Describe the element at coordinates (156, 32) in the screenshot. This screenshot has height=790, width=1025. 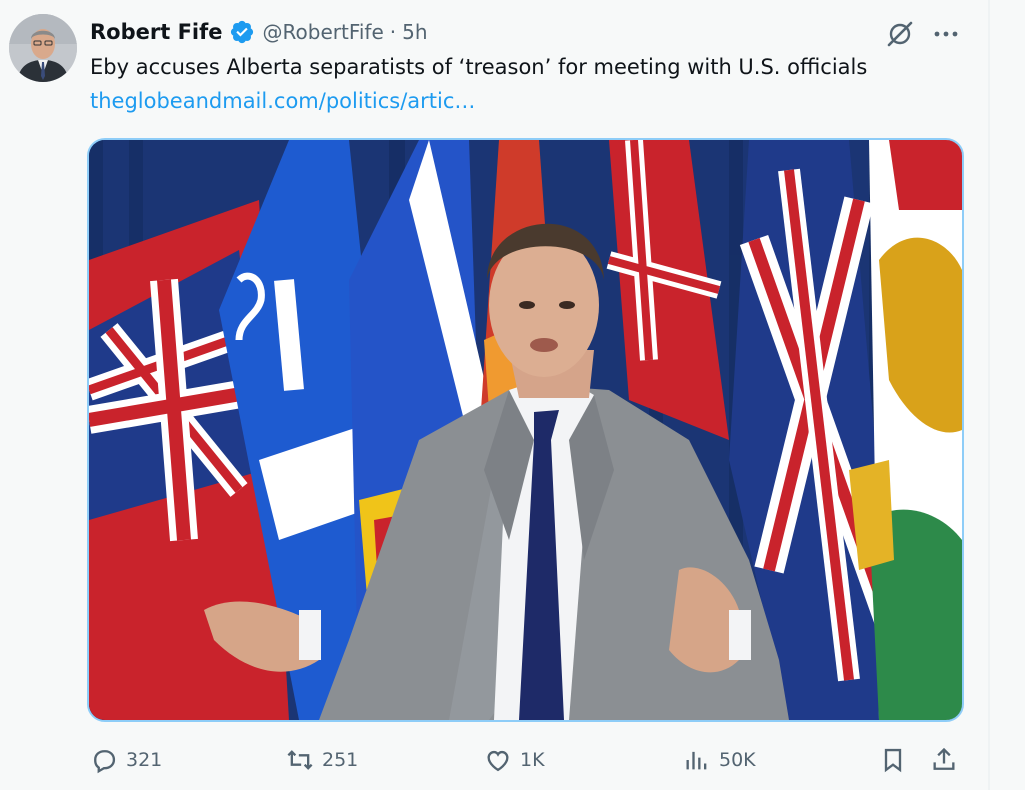
I see `author-name: Robert Fife` at that location.